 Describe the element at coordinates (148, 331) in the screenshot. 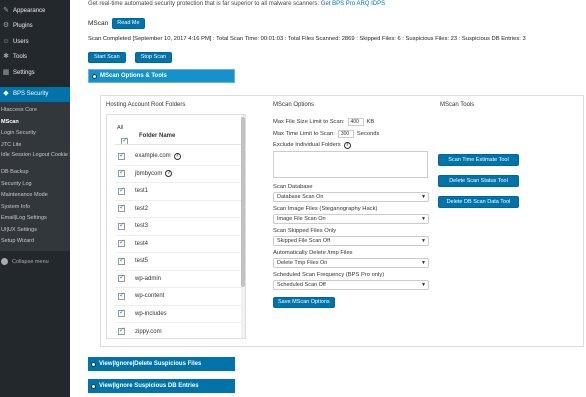

I see `folder-name: zippy.com` at that location.